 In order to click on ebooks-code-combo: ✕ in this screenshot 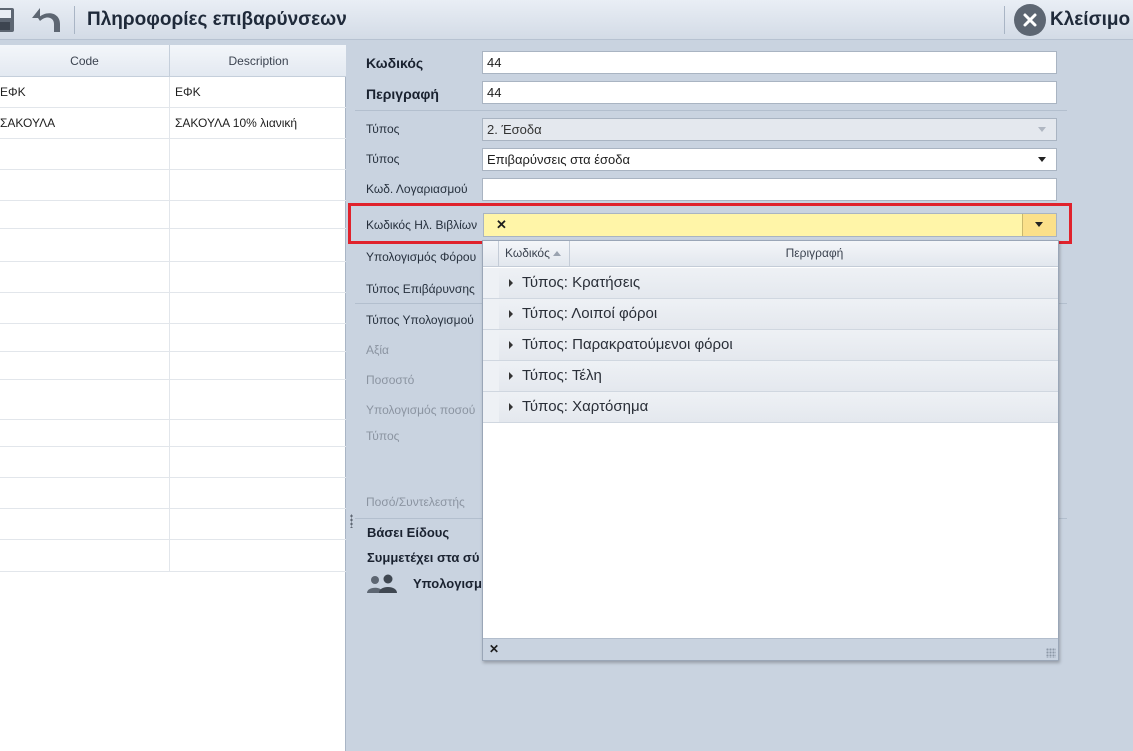, I will do `click(770, 225)`.